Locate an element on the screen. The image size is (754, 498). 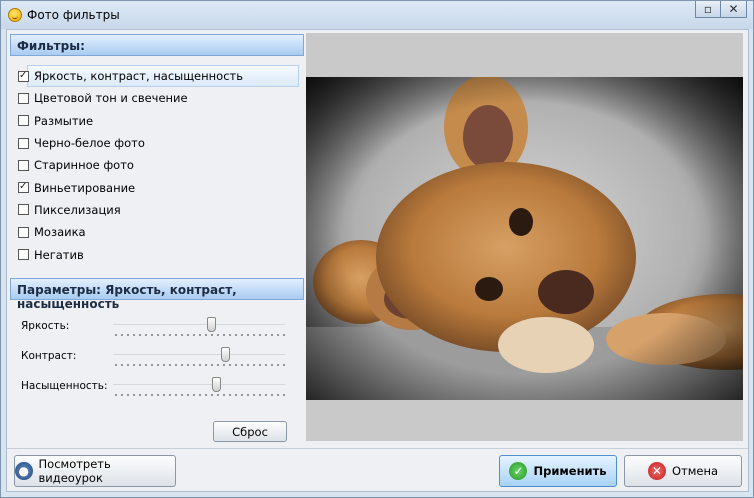
filter-label: Цветовой тон и свечение is located at coordinates (111, 98).